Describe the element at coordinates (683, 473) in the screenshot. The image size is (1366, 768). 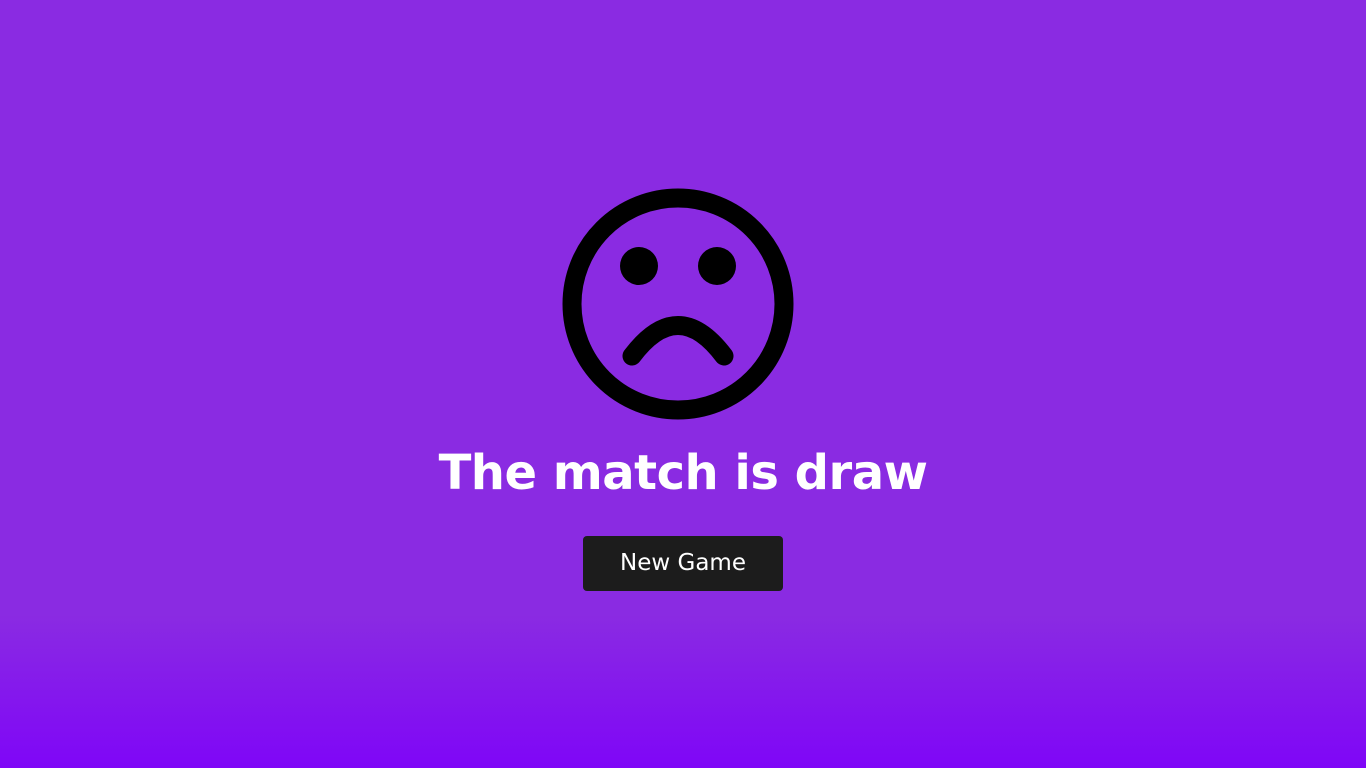
I see `result-message: The match is draw` at that location.